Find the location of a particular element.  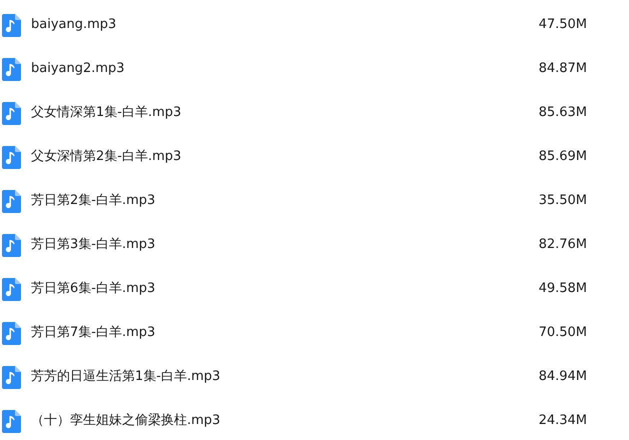

file-name: 父女情深第1集-白羊.mp3 is located at coordinates (259, 113).